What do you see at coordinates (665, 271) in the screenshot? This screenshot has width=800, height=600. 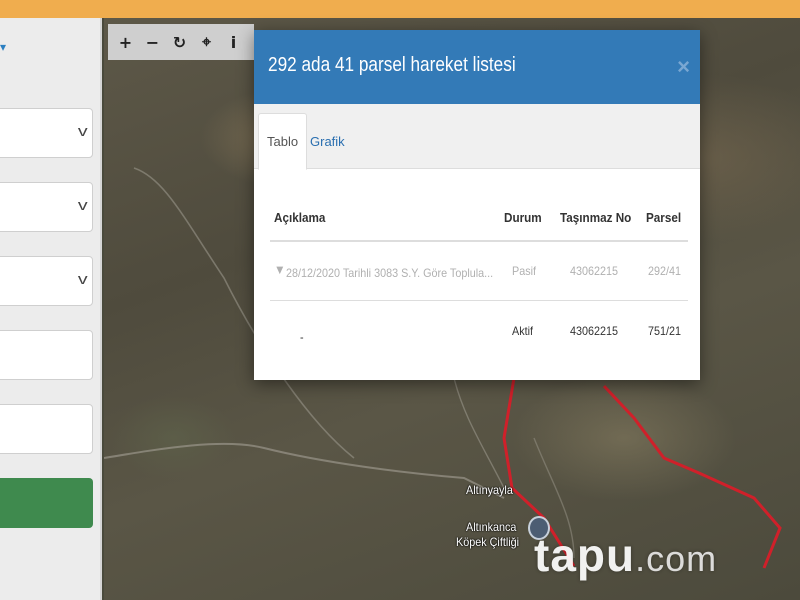 I see `row-parsel: 292/41` at bounding box center [665, 271].